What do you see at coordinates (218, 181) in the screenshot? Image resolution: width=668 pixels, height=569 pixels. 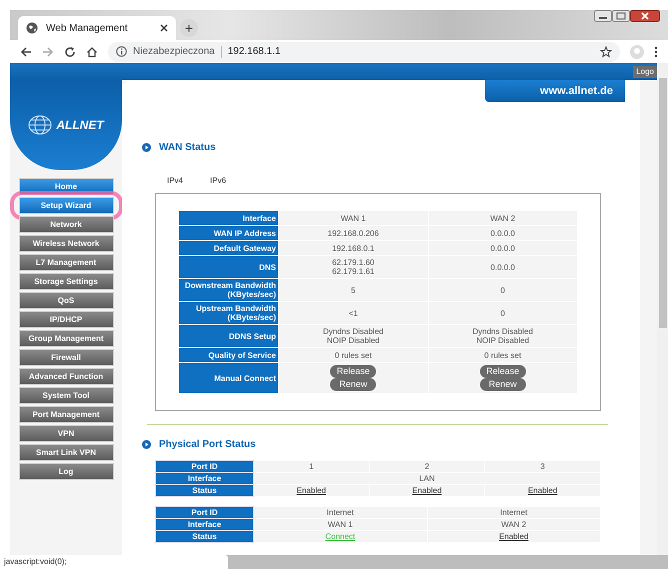 I see `tab: IPv6` at bounding box center [218, 181].